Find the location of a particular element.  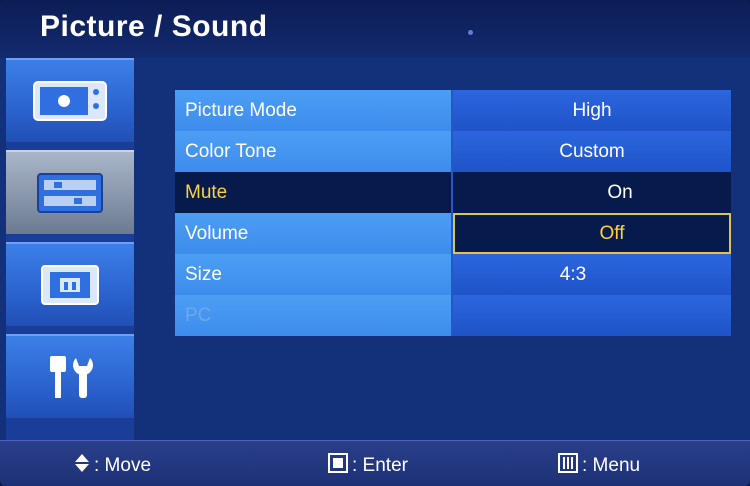

category-sidebar is located at coordinates (70, 249).